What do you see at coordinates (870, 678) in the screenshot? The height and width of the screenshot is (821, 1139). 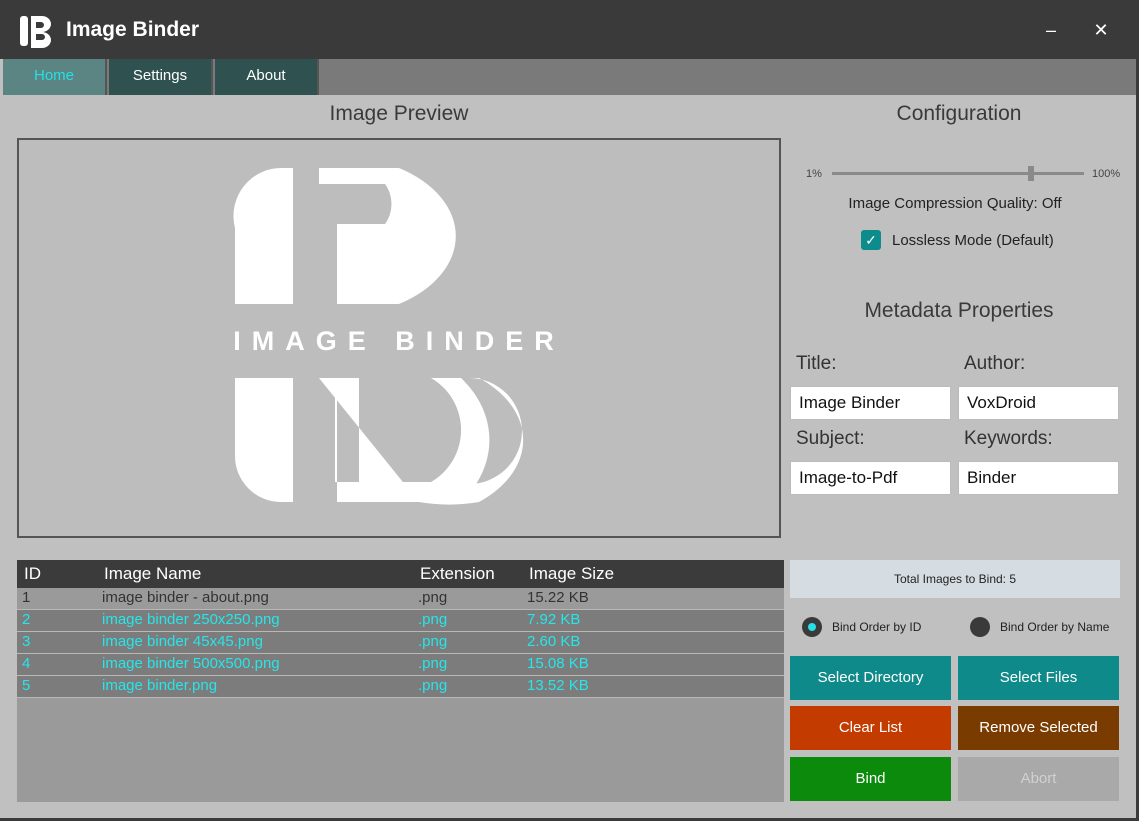 I see `select-directory-button: Select Directory` at bounding box center [870, 678].